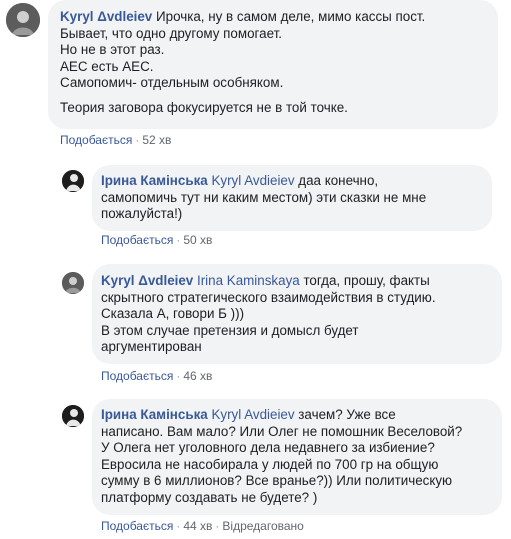  Describe the element at coordinates (156, 140) in the screenshot. I see `comment-timestamp: 52 хв` at that location.